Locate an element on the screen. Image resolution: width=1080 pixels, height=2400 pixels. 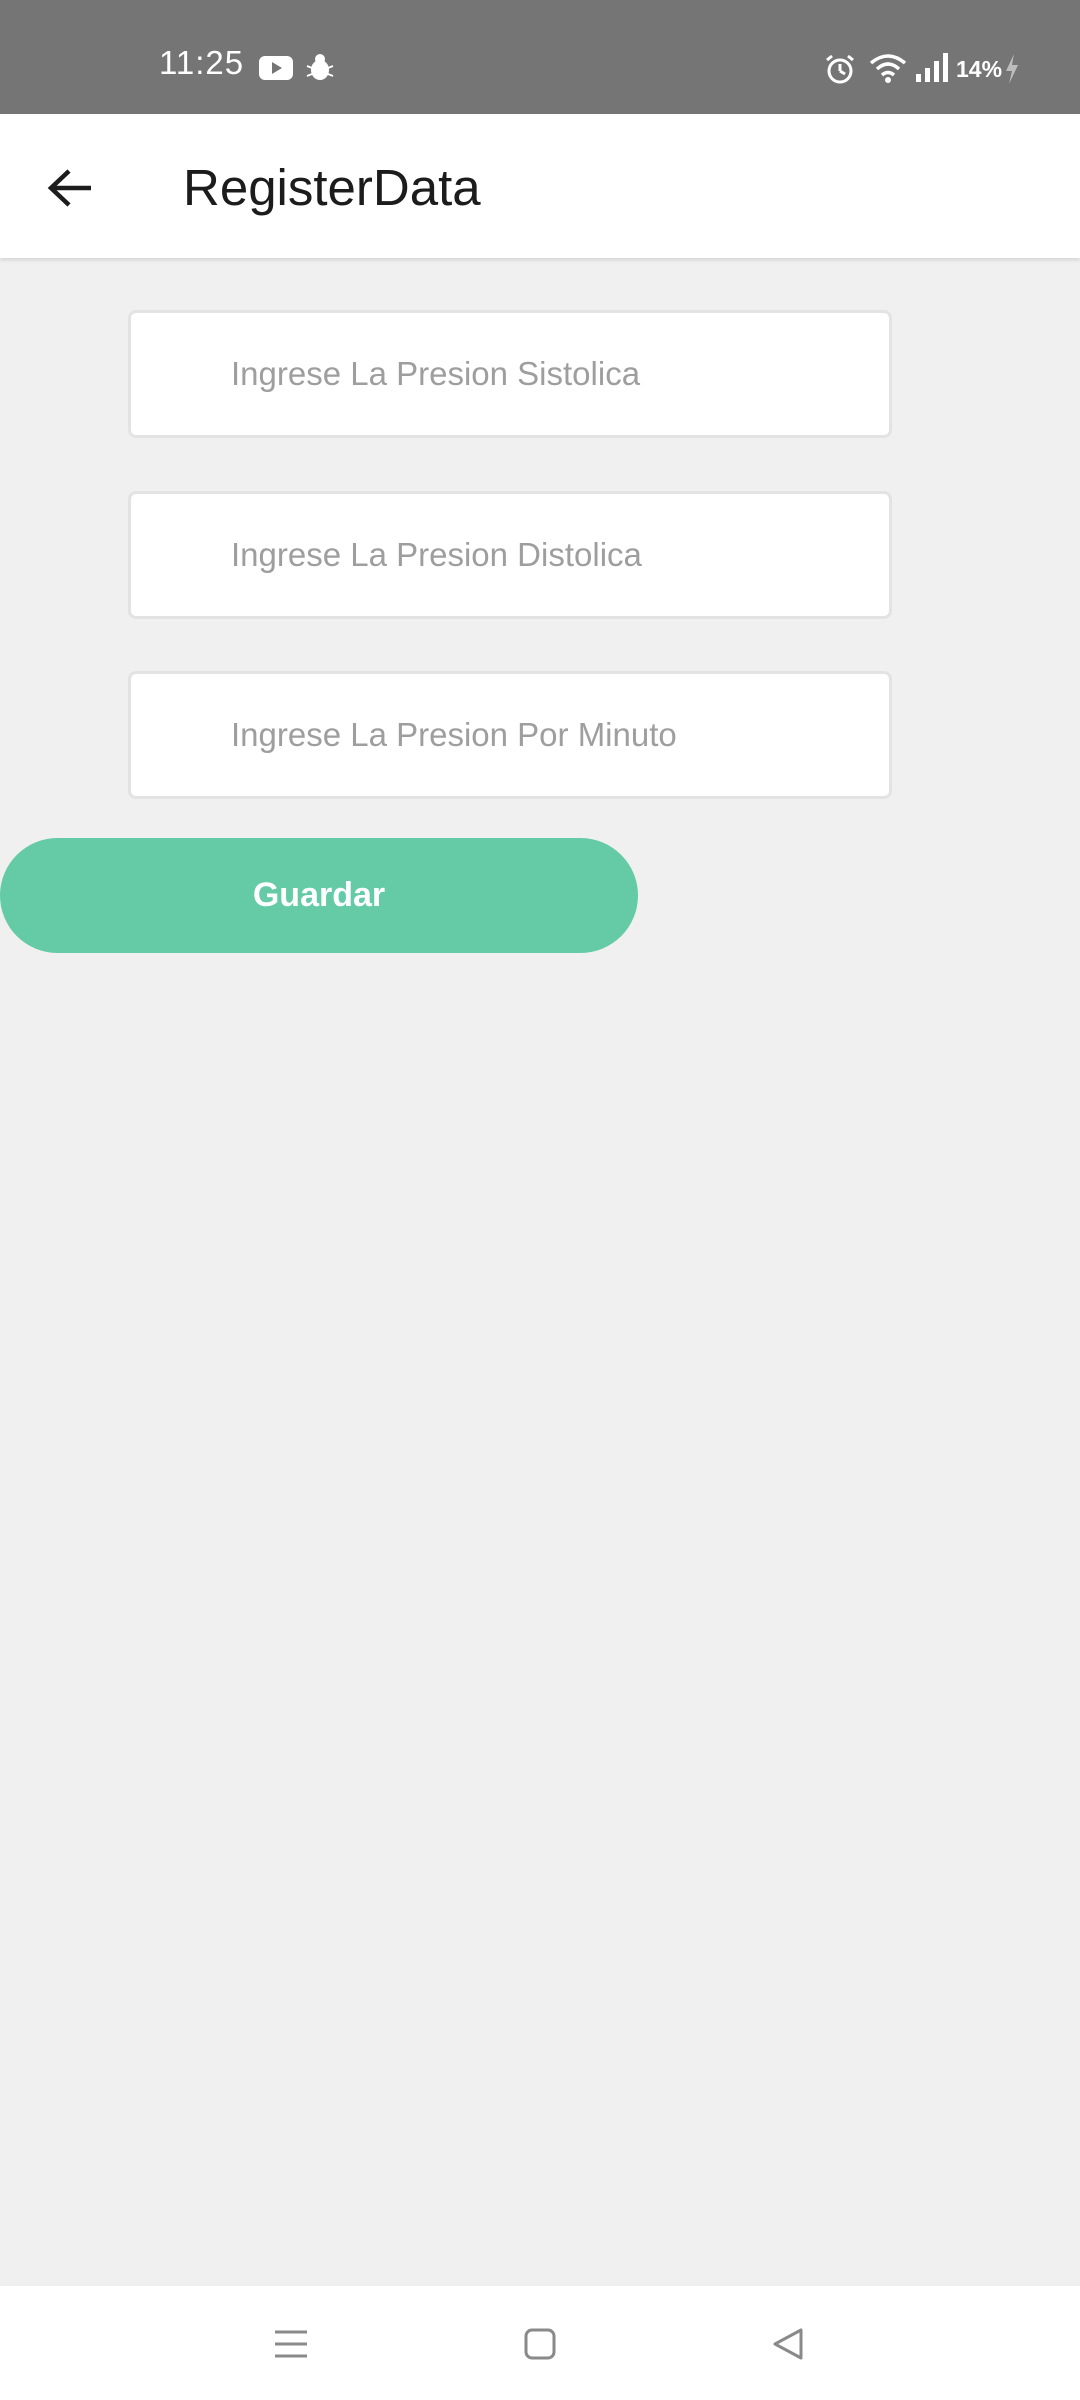
battery-level: 14% is located at coordinates (979, 69).